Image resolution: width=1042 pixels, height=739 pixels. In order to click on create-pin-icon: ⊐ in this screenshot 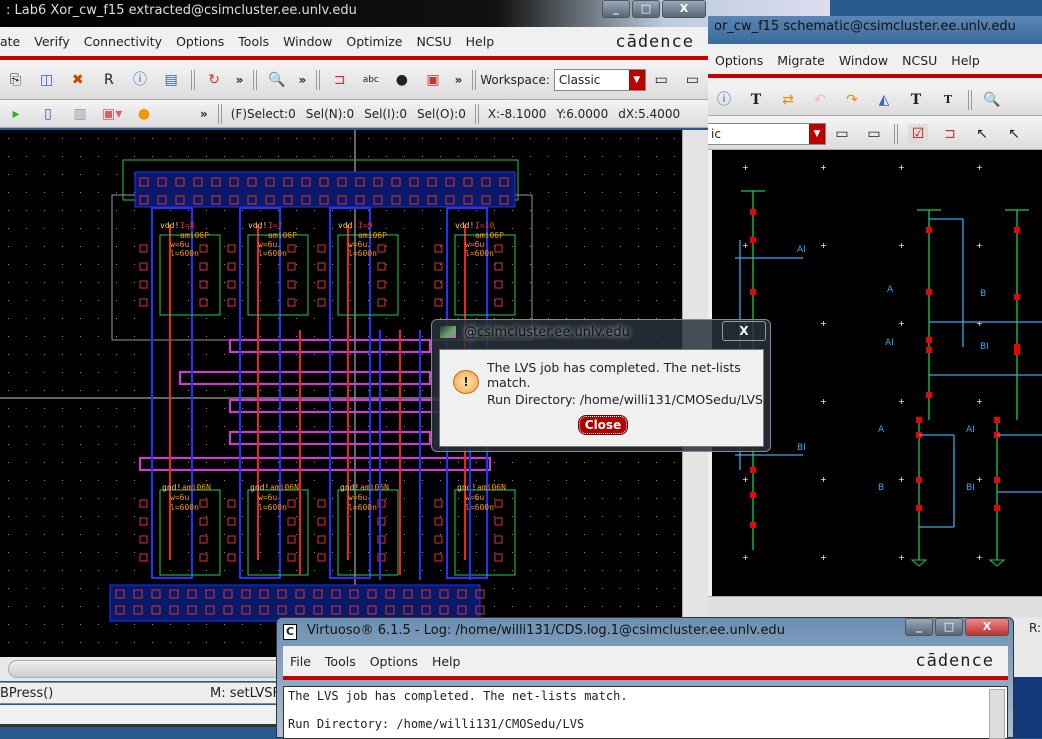, I will do `click(339, 80)`.